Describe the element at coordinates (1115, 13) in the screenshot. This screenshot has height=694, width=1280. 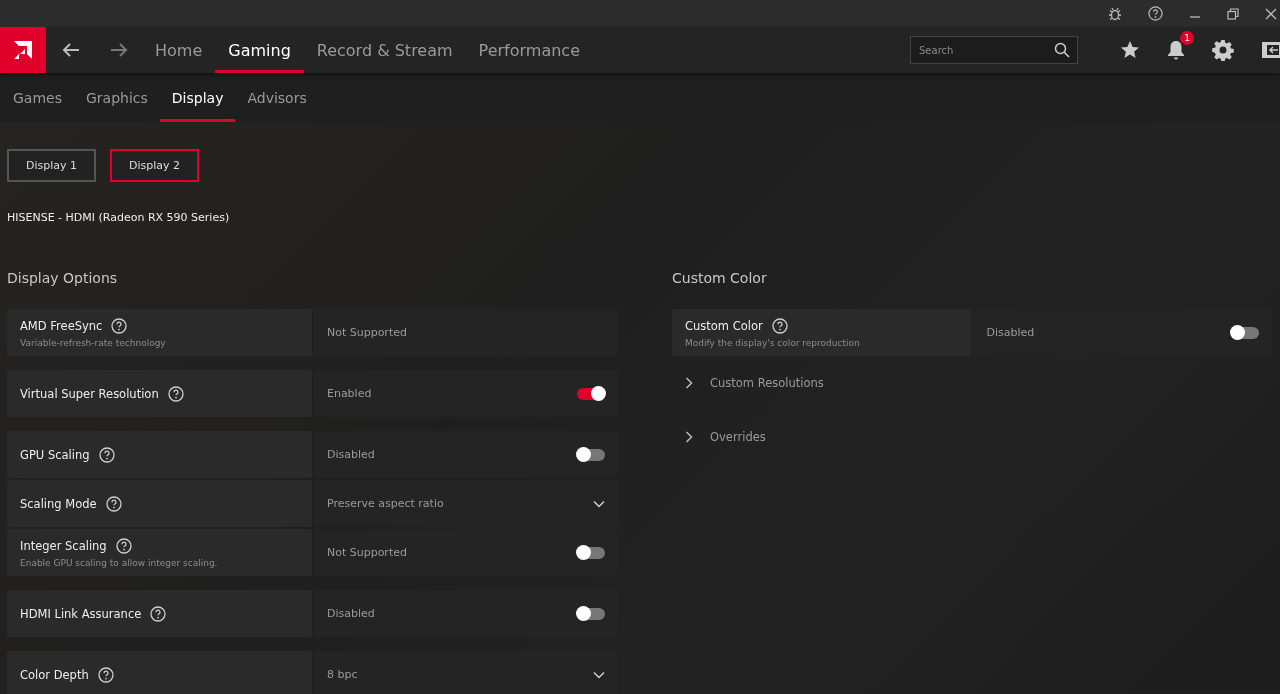
I see `bug-icon` at that location.